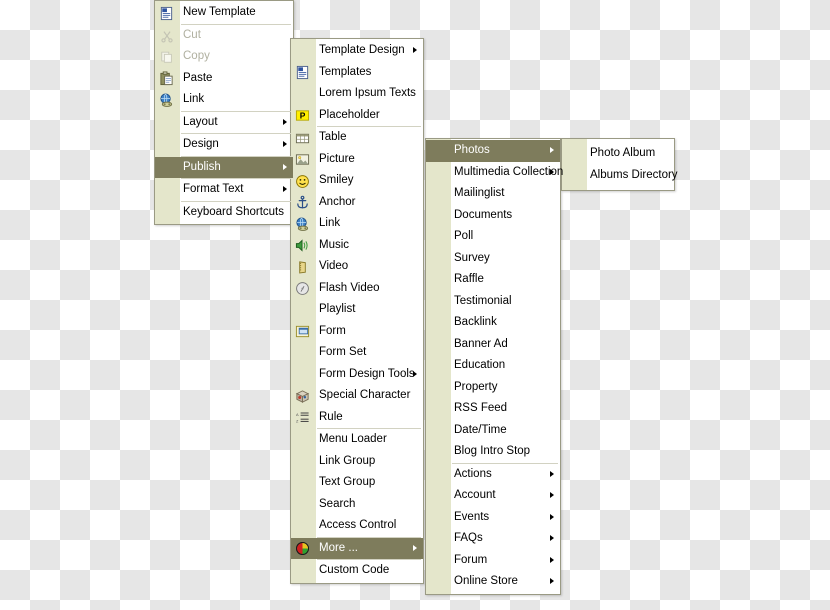  Describe the element at coordinates (343, 352) in the screenshot. I see `menu-item-label: Form Set` at that location.